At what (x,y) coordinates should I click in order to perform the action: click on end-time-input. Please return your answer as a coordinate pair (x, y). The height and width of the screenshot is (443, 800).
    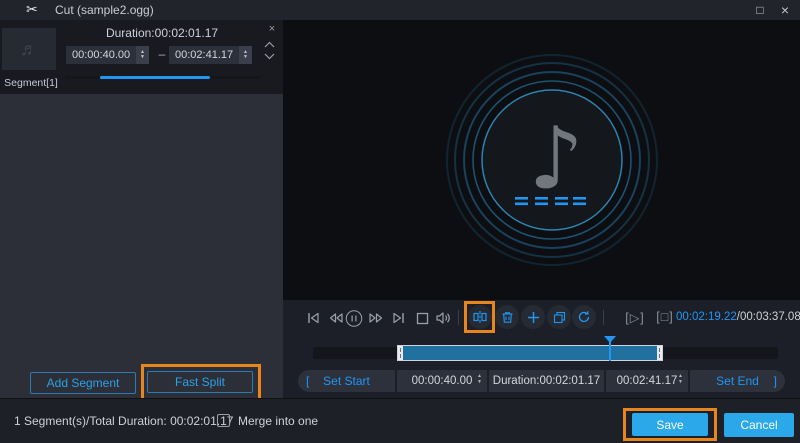
    Looking at the image, I should click on (647, 381).